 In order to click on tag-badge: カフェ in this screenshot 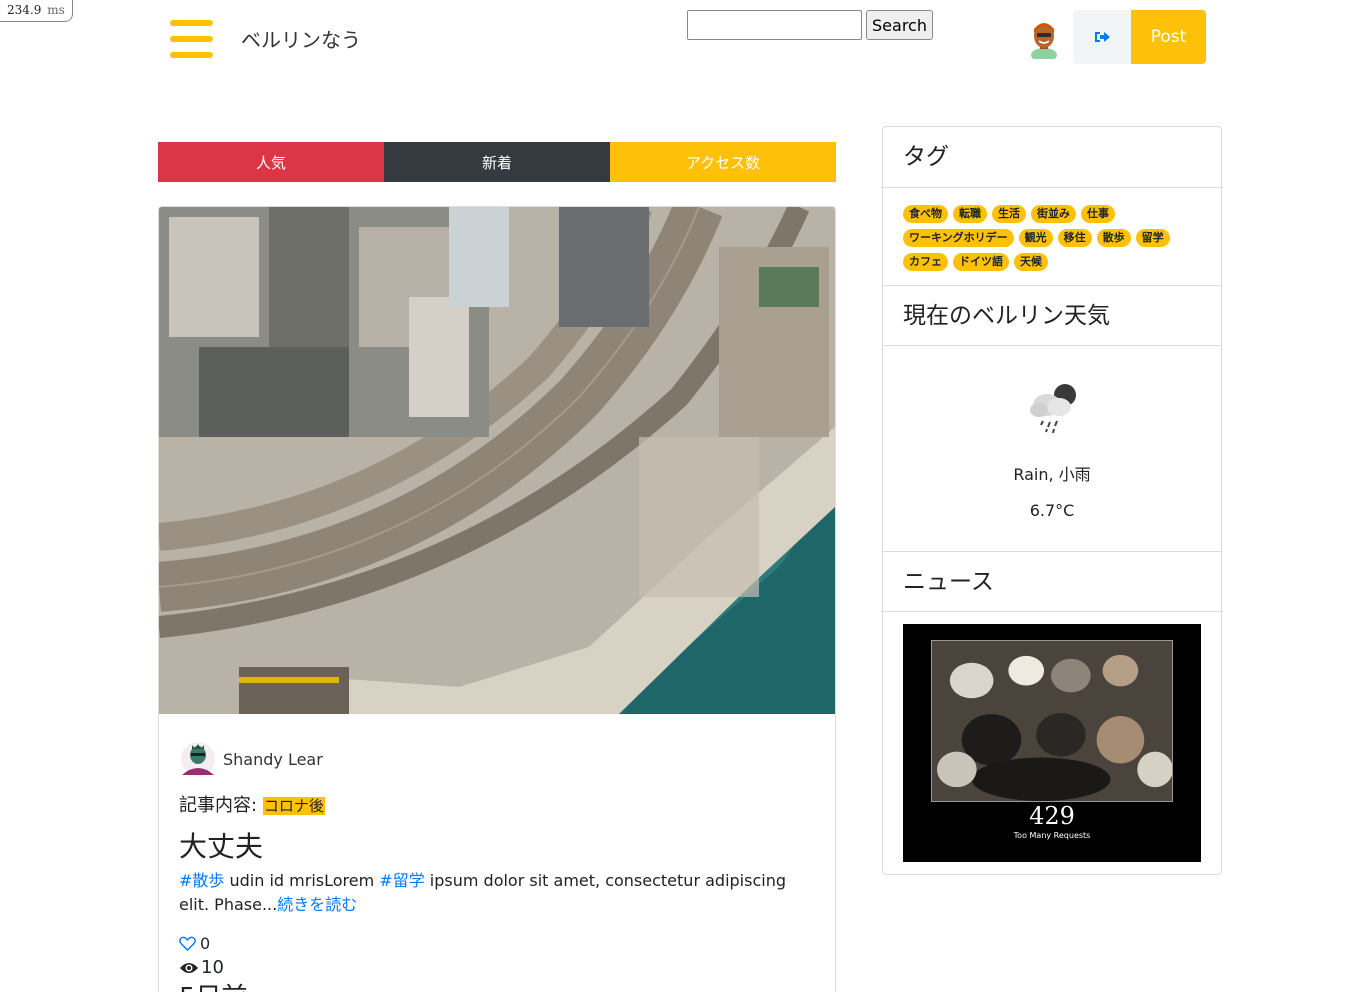, I will do `click(925, 262)`.